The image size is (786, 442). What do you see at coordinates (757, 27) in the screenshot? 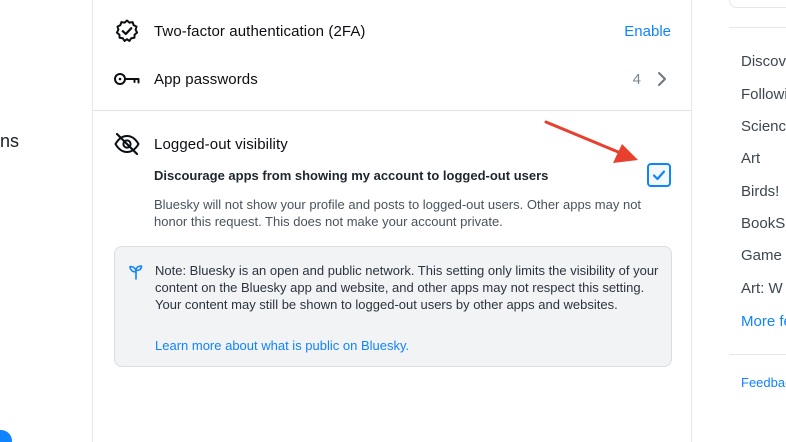
I see `right-divider-top` at bounding box center [757, 27].